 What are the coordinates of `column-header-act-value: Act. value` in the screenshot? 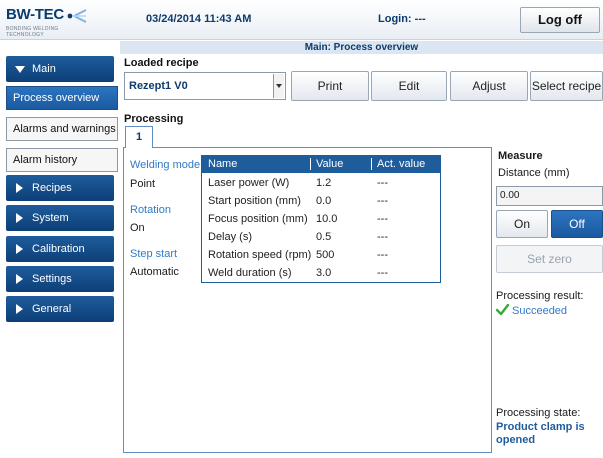 It's located at (398, 164).